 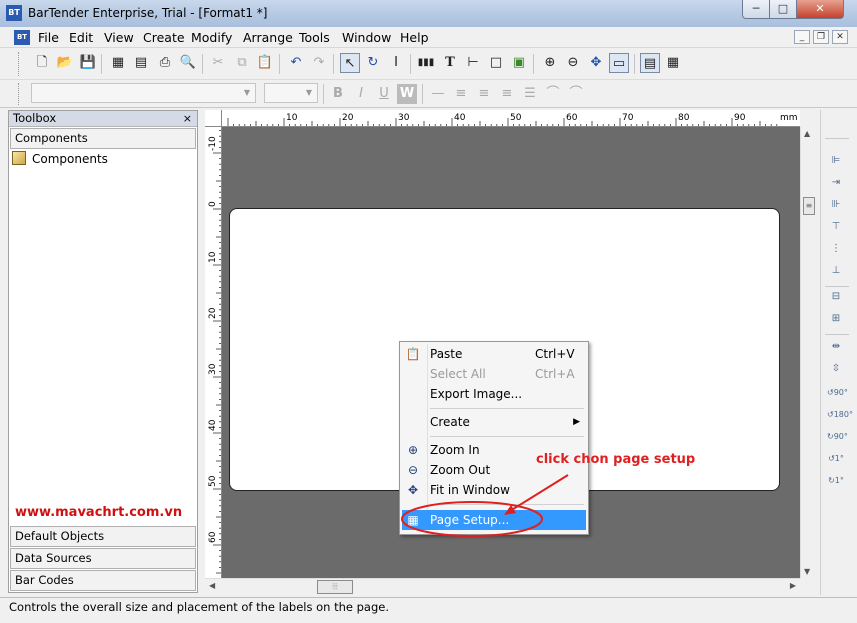 I want to click on center-vertically-icon: ⊞, so click(x=836, y=319).